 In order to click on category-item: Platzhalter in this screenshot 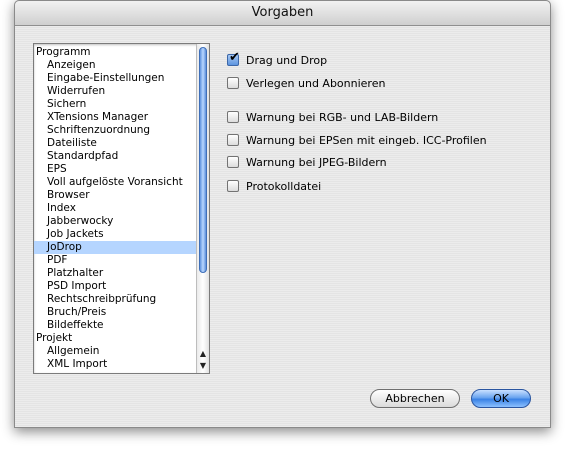, I will do `click(115, 273)`.